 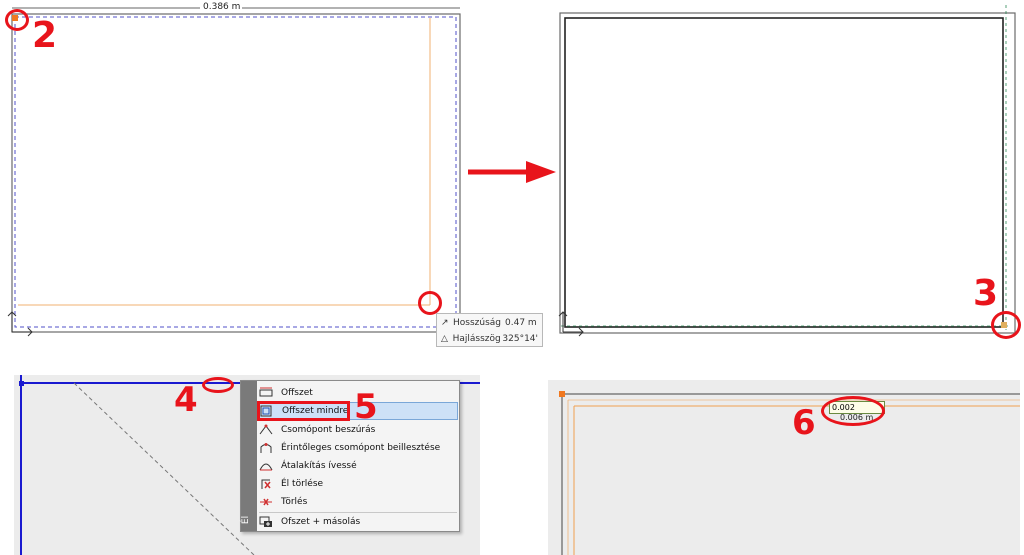 I want to click on tangent-node-icon, so click(x=266, y=448).